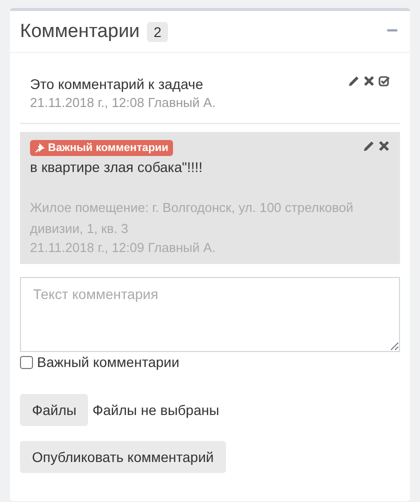 Image resolution: width=420 pixels, height=502 pixels. Describe the element at coordinates (123, 102) in the screenshot. I see `comment-meta: 21.11.2018 г., 12:08 Главный А.` at that location.